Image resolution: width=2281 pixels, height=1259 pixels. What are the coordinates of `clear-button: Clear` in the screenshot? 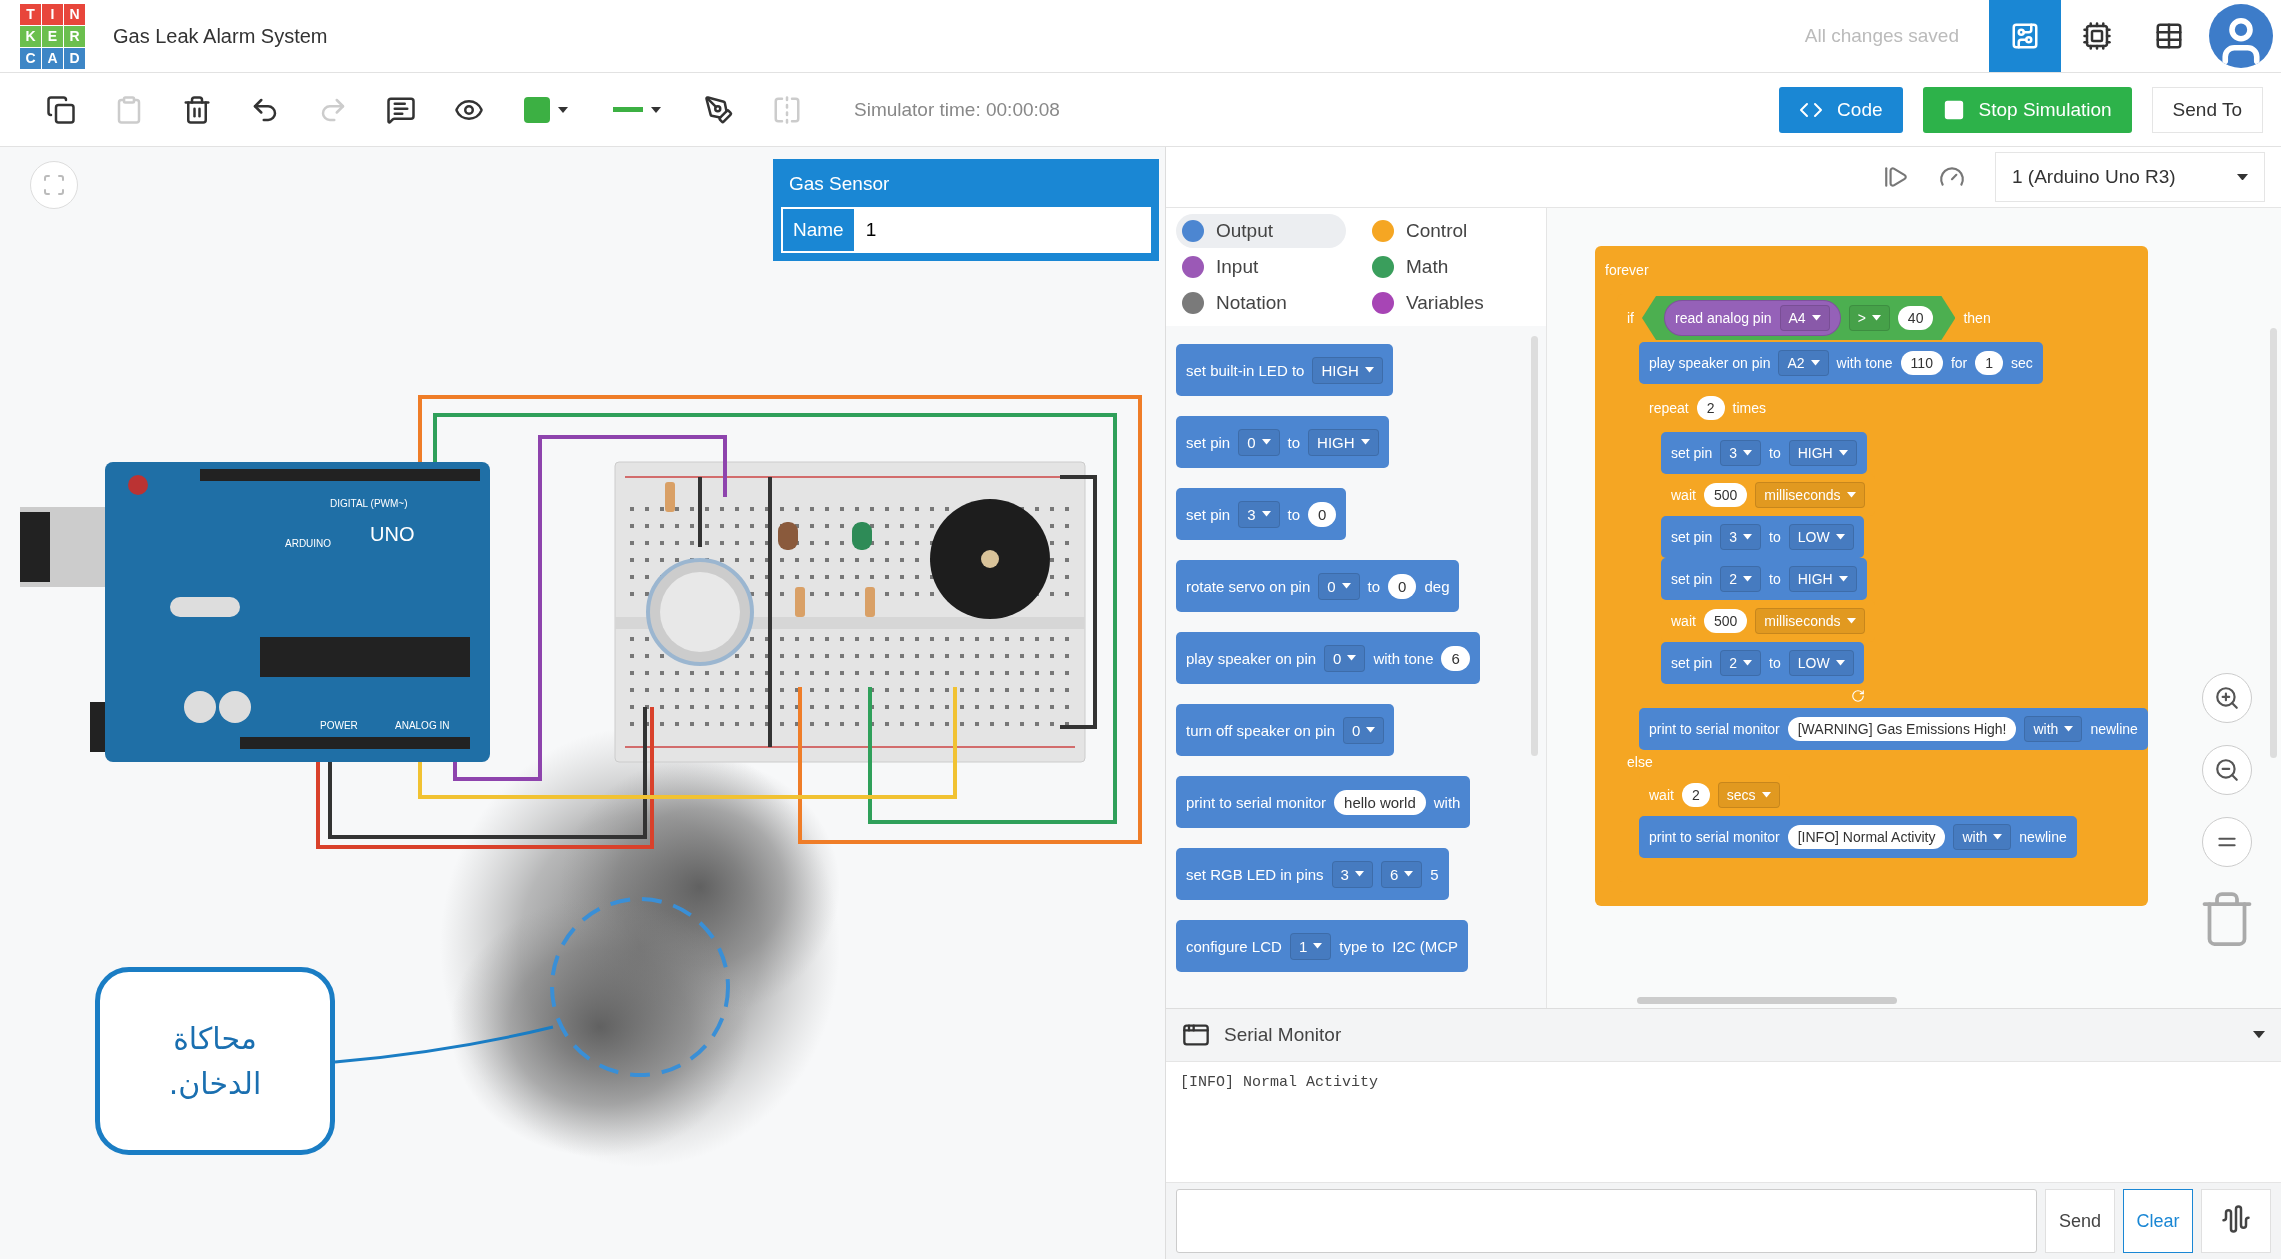 It's located at (2158, 1221).